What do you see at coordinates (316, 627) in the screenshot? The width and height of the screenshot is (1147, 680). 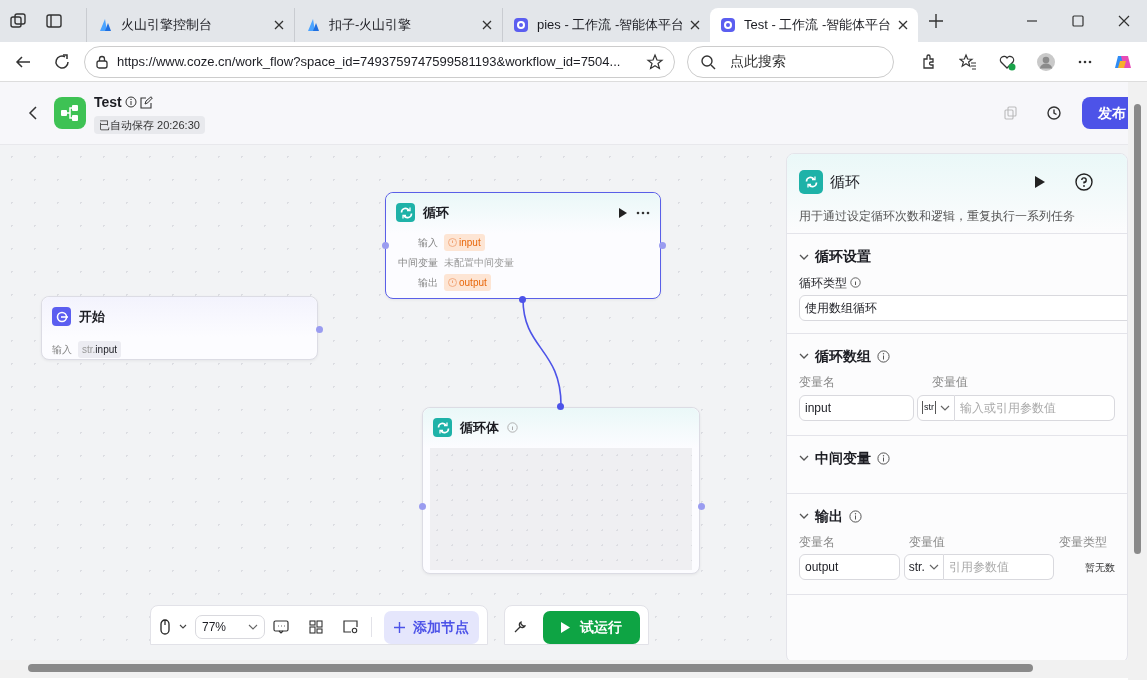 I see `layout-icon` at bounding box center [316, 627].